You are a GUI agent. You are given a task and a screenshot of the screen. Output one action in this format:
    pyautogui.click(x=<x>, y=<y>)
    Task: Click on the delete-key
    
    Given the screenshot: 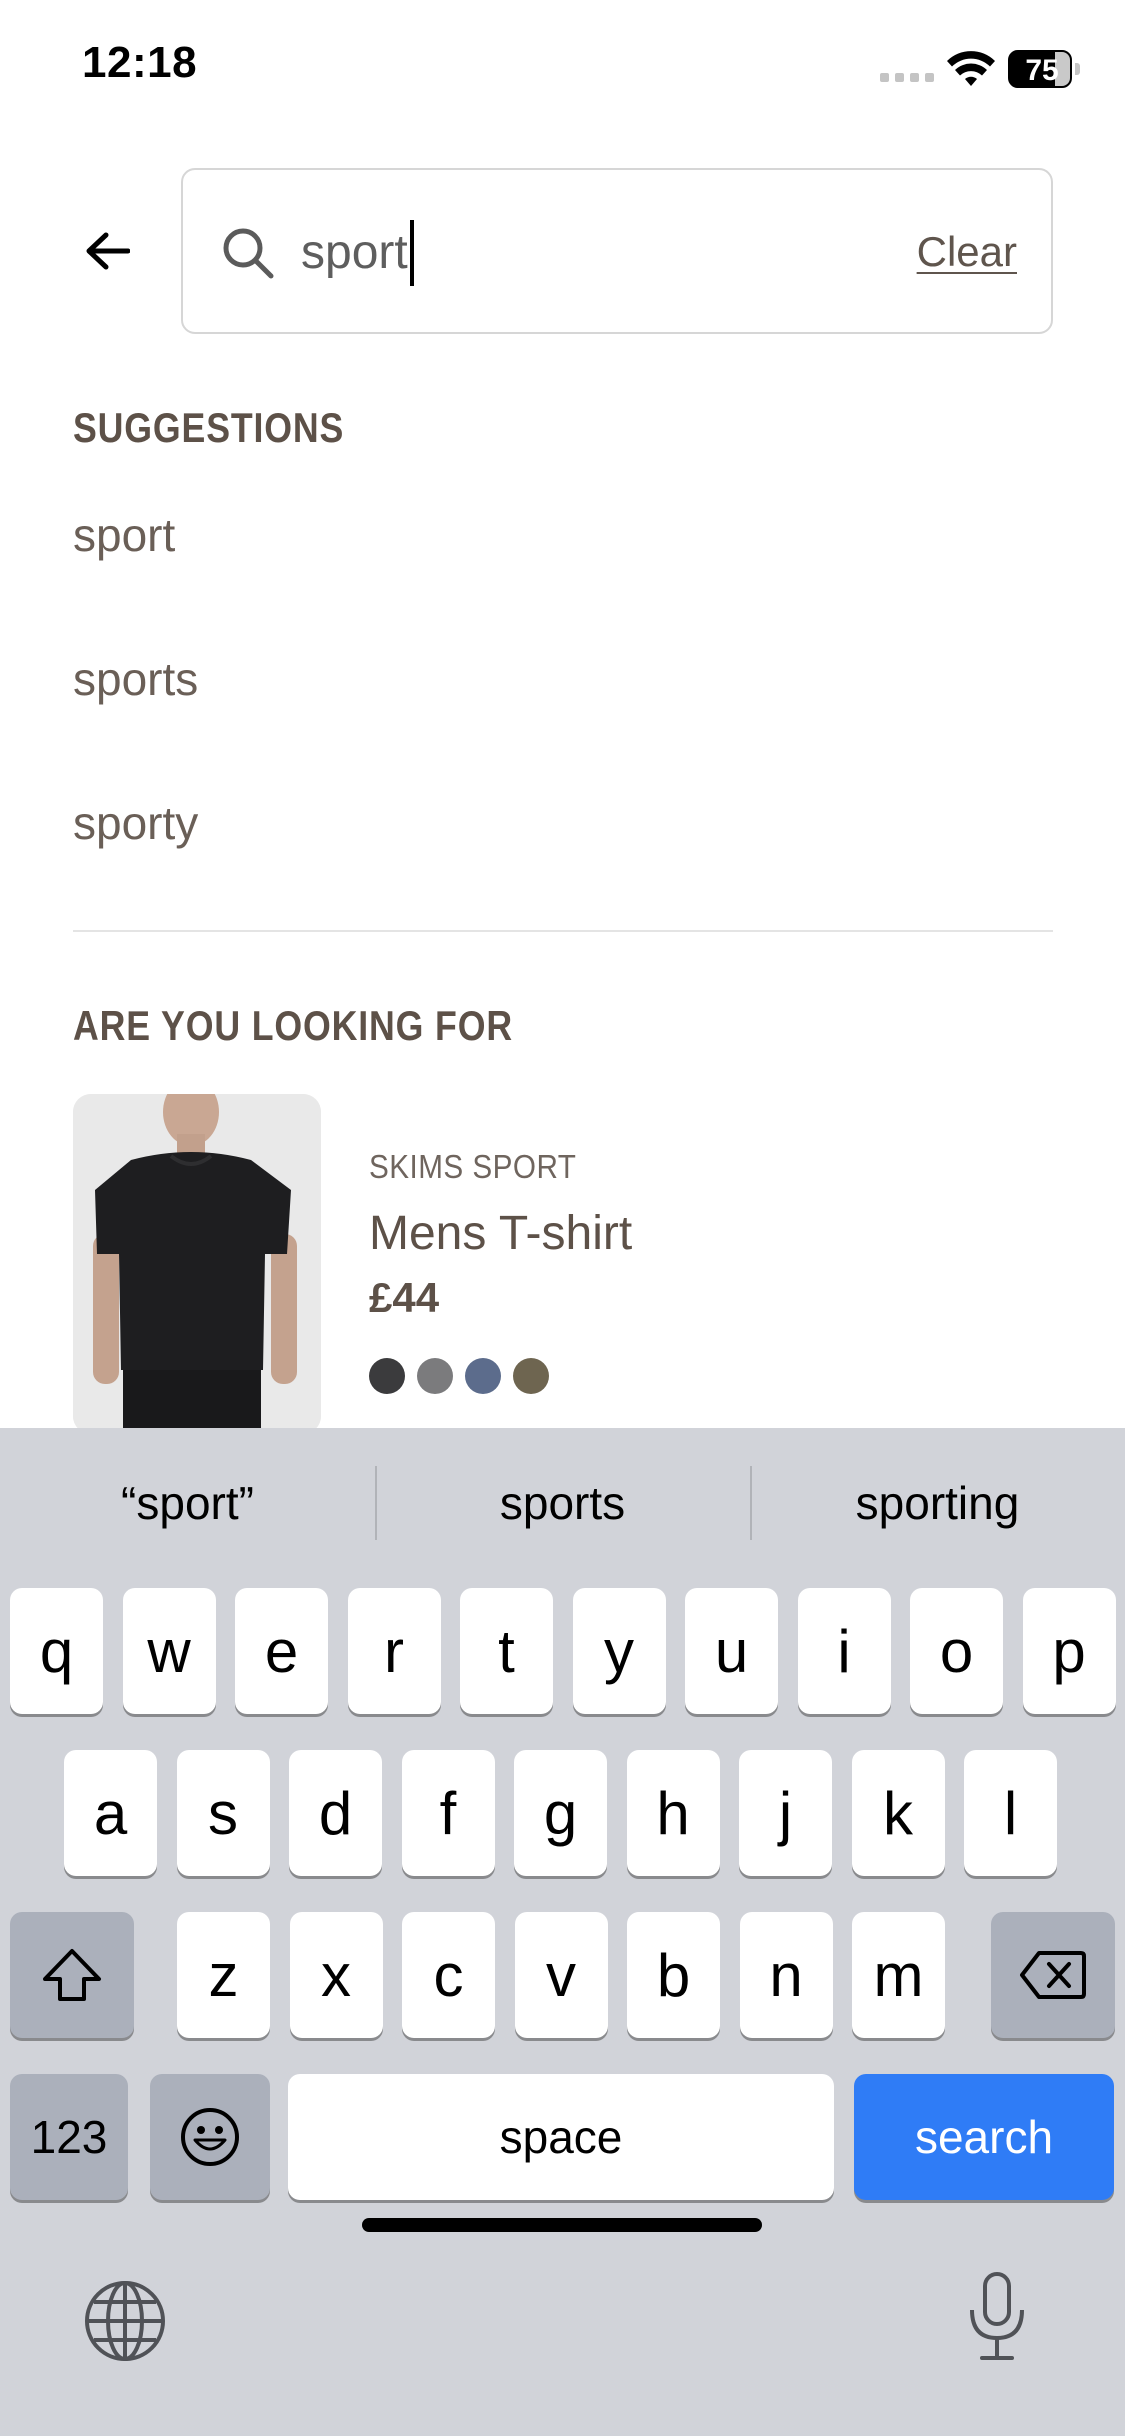 What is the action you would take?
    pyautogui.click(x=1053, y=1975)
    